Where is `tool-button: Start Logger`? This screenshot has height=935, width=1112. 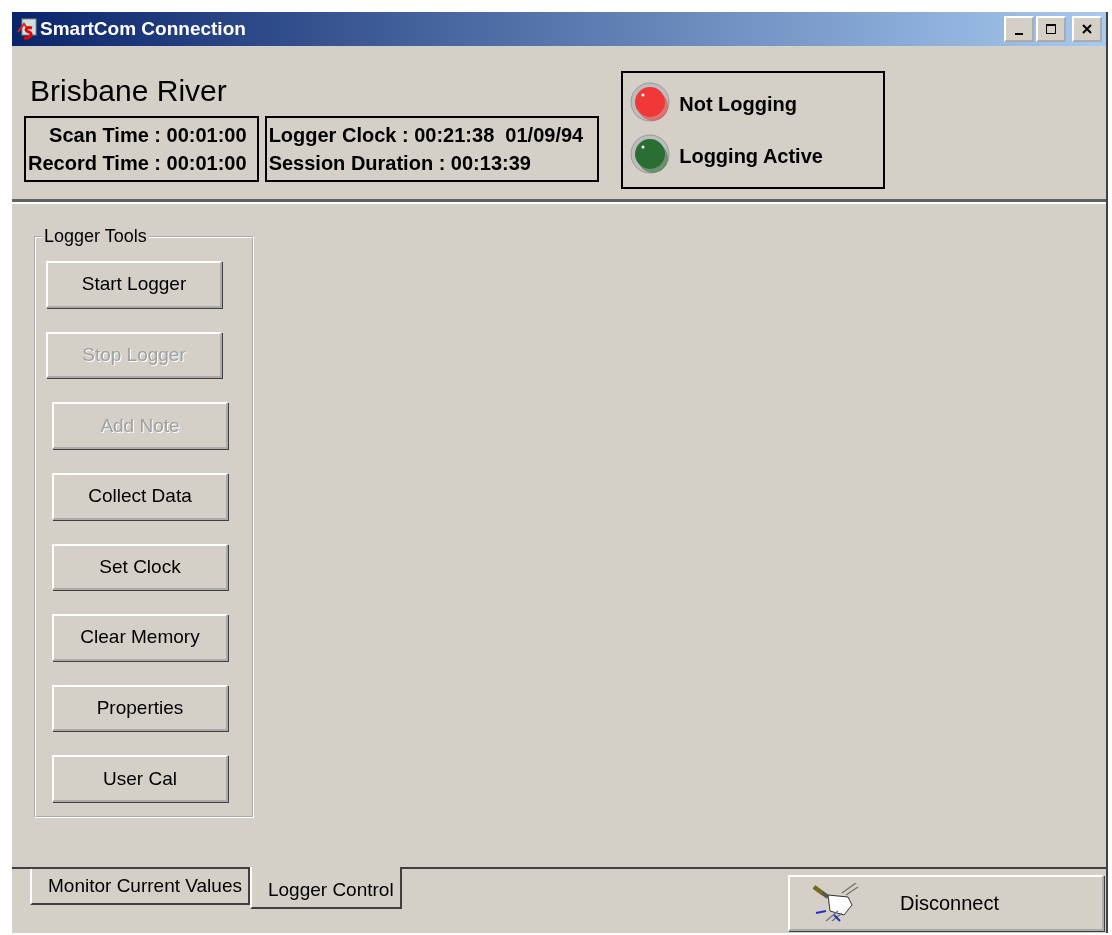
tool-button: Start Logger is located at coordinates (134, 284).